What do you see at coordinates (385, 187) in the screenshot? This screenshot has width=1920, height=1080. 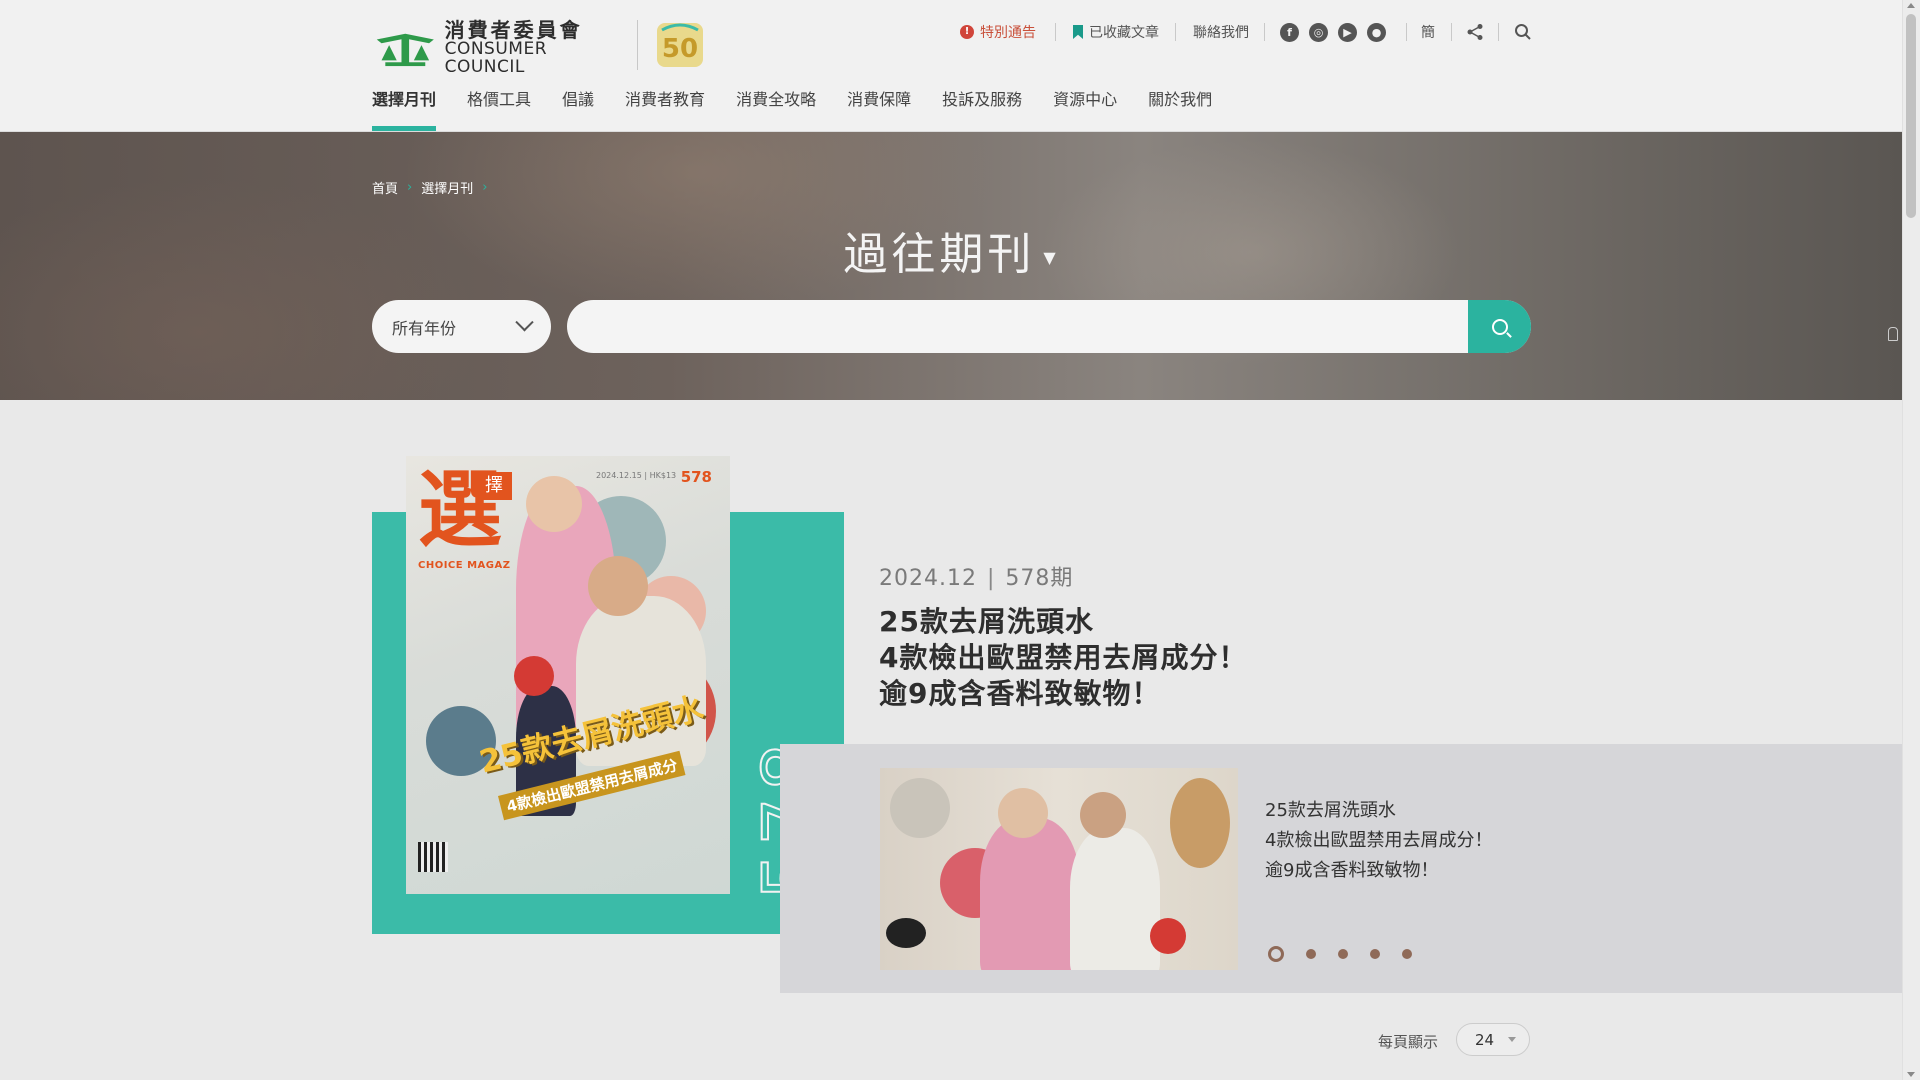 I see `breadcrumb-home: 首頁` at bounding box center [385, 187].